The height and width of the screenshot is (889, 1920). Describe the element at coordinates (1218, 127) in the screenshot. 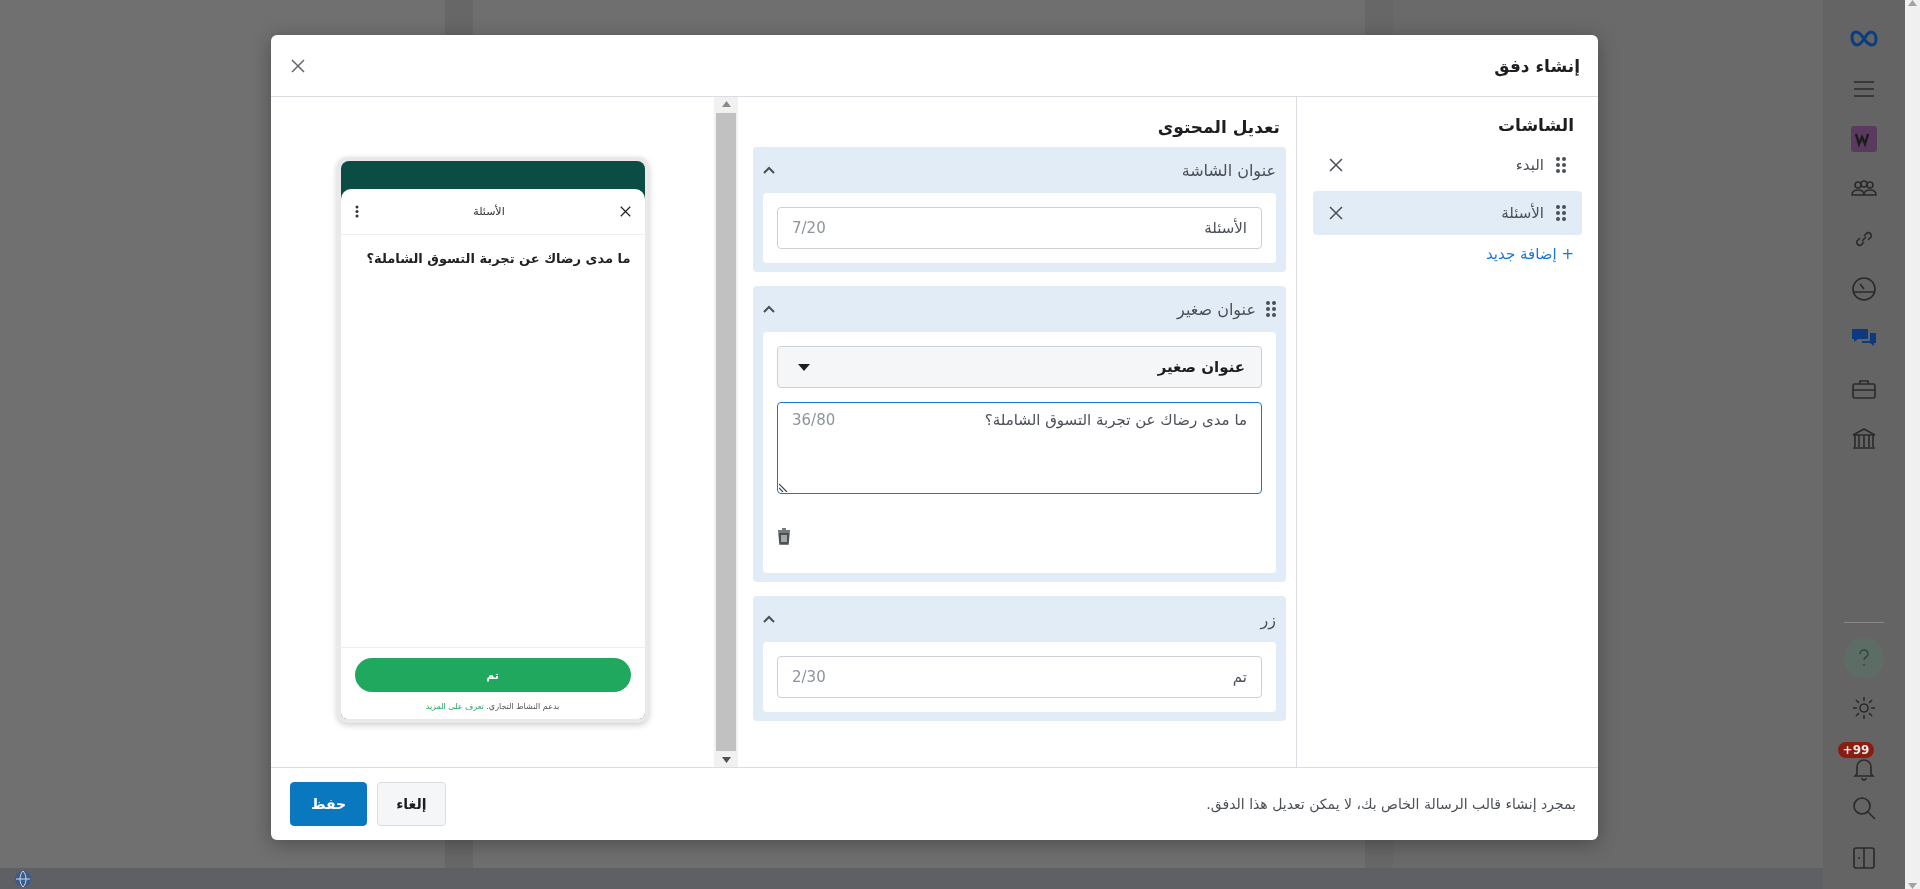

I see `section-title: تعديل المحتوى` at that location.